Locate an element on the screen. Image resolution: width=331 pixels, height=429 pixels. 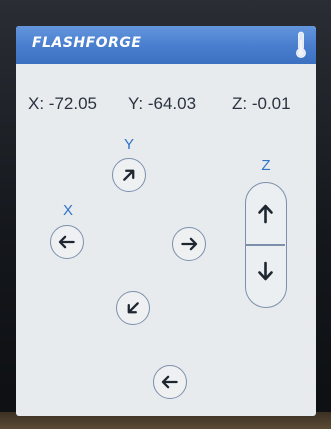
z-axis-control is located at coordinates (266, 245).